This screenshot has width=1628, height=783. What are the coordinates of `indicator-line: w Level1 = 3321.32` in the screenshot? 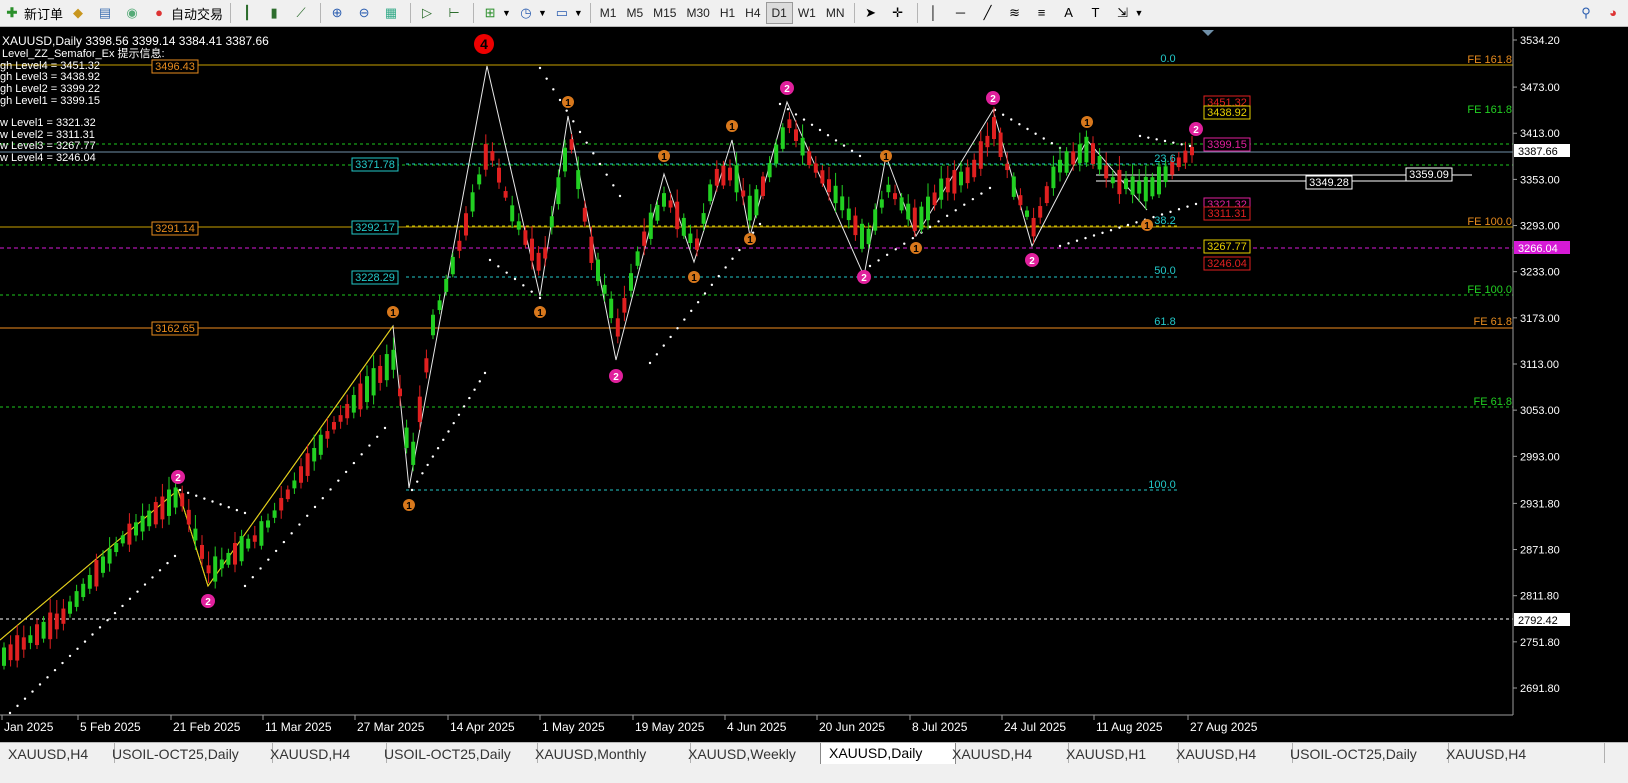 It's located at (48, 123).